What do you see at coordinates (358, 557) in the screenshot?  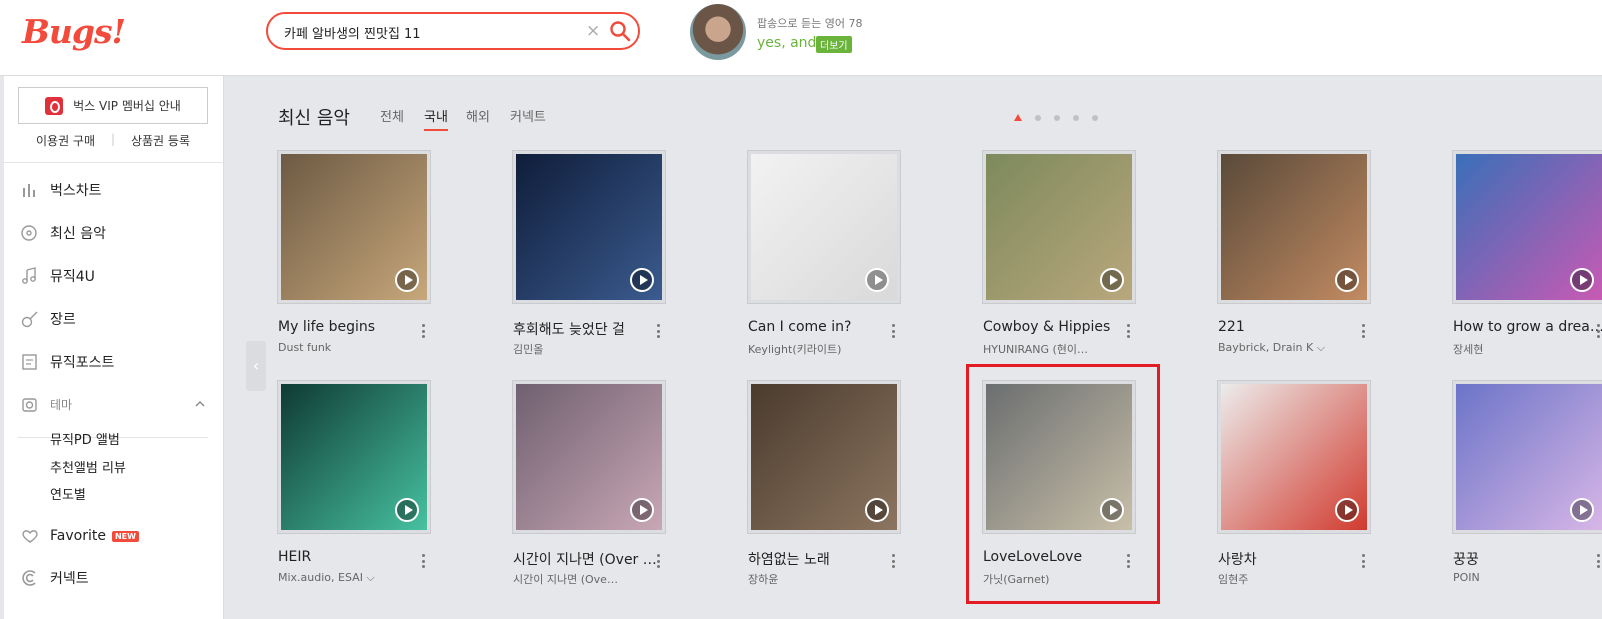 I see `album-title: HEIR` at bounding box center [358, 557].